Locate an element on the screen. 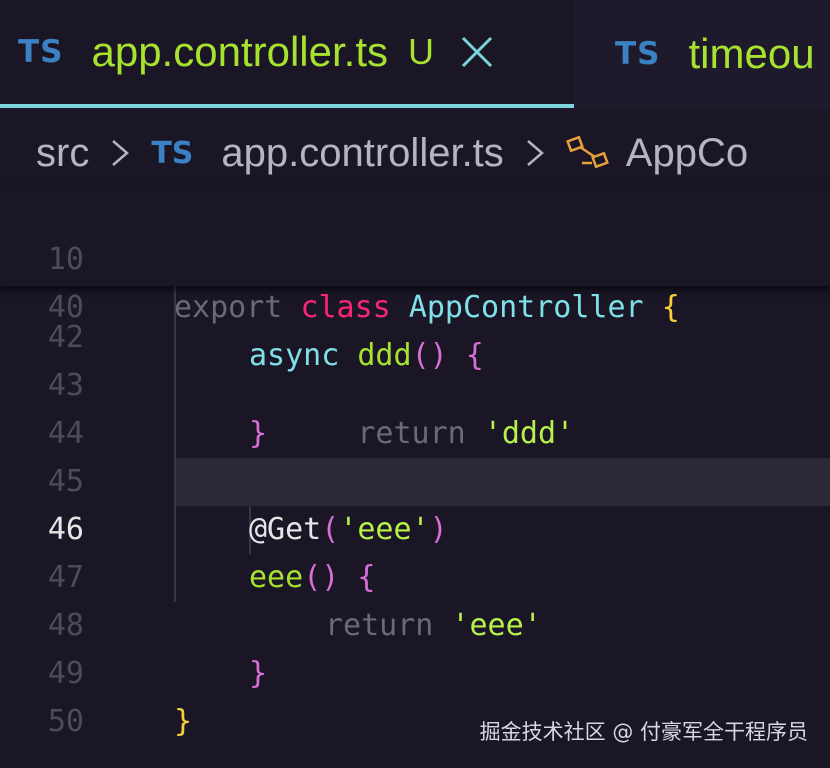 The width and height of the screenshot is (830, 768). code-token: class is located at coordinates (345, 307).